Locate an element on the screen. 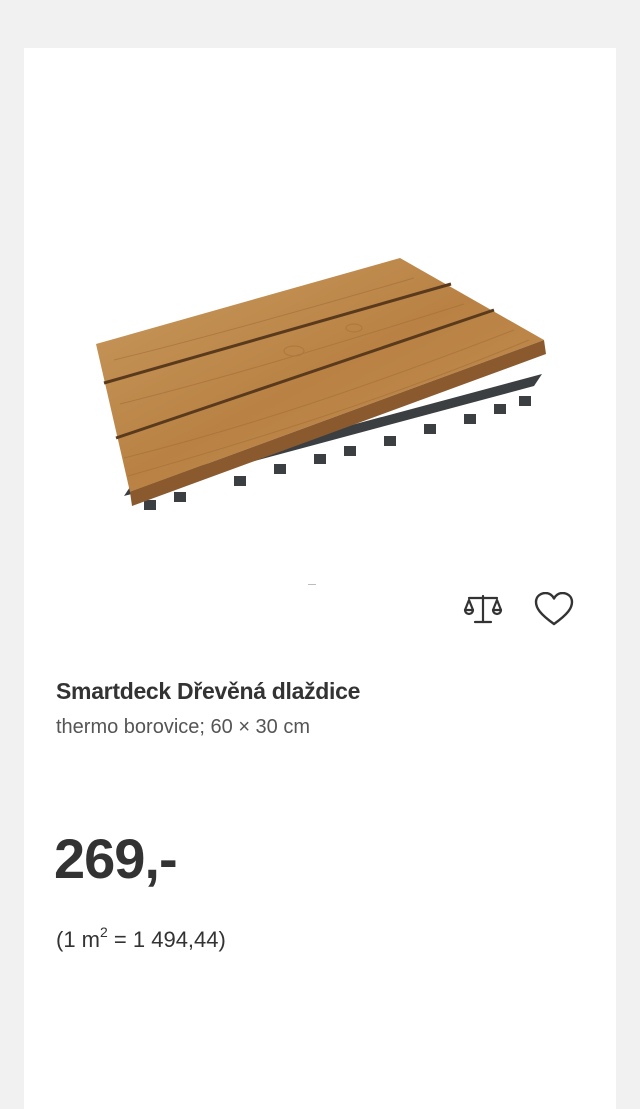 This screenshot has height=1109, width=640. heart-icon is located at coordinates (554, 612).